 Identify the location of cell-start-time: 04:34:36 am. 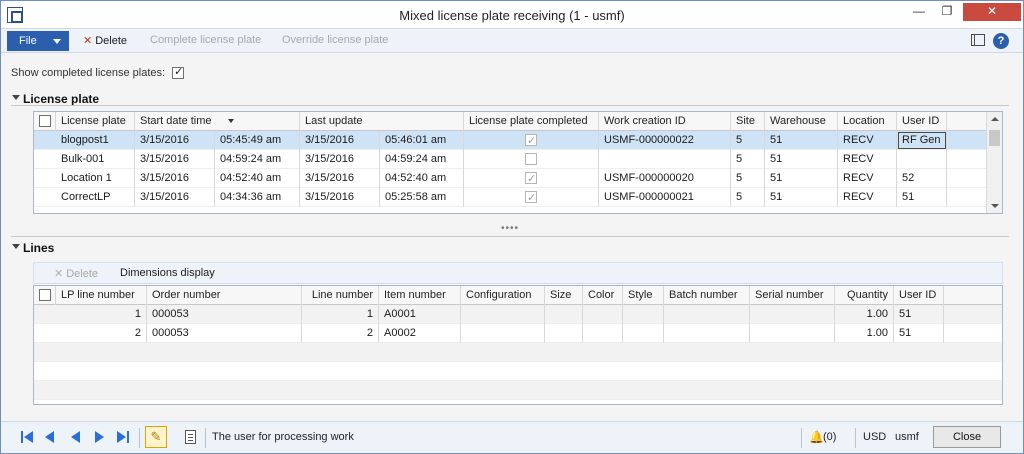
(257, 197).